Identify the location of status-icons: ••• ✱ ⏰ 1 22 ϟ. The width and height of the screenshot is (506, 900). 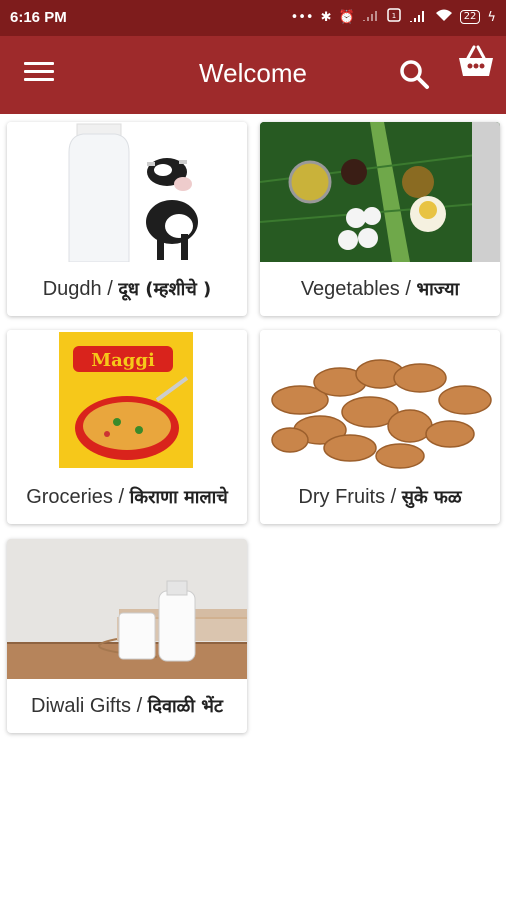
(393, 17).